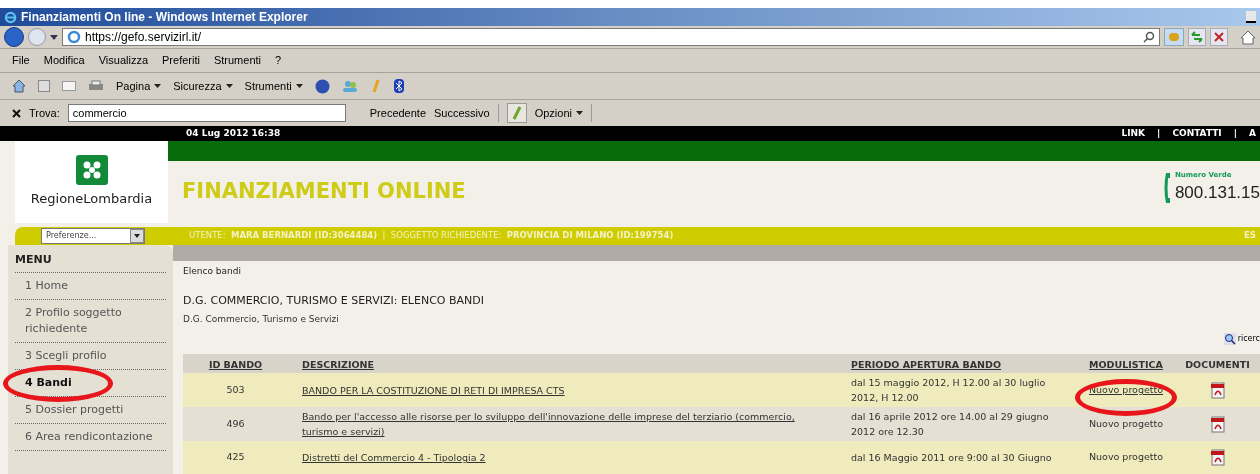  What do you see at coordinates (96, 86) in the screenshot?
I see `printer-icon` at bounding box center [96, 86].